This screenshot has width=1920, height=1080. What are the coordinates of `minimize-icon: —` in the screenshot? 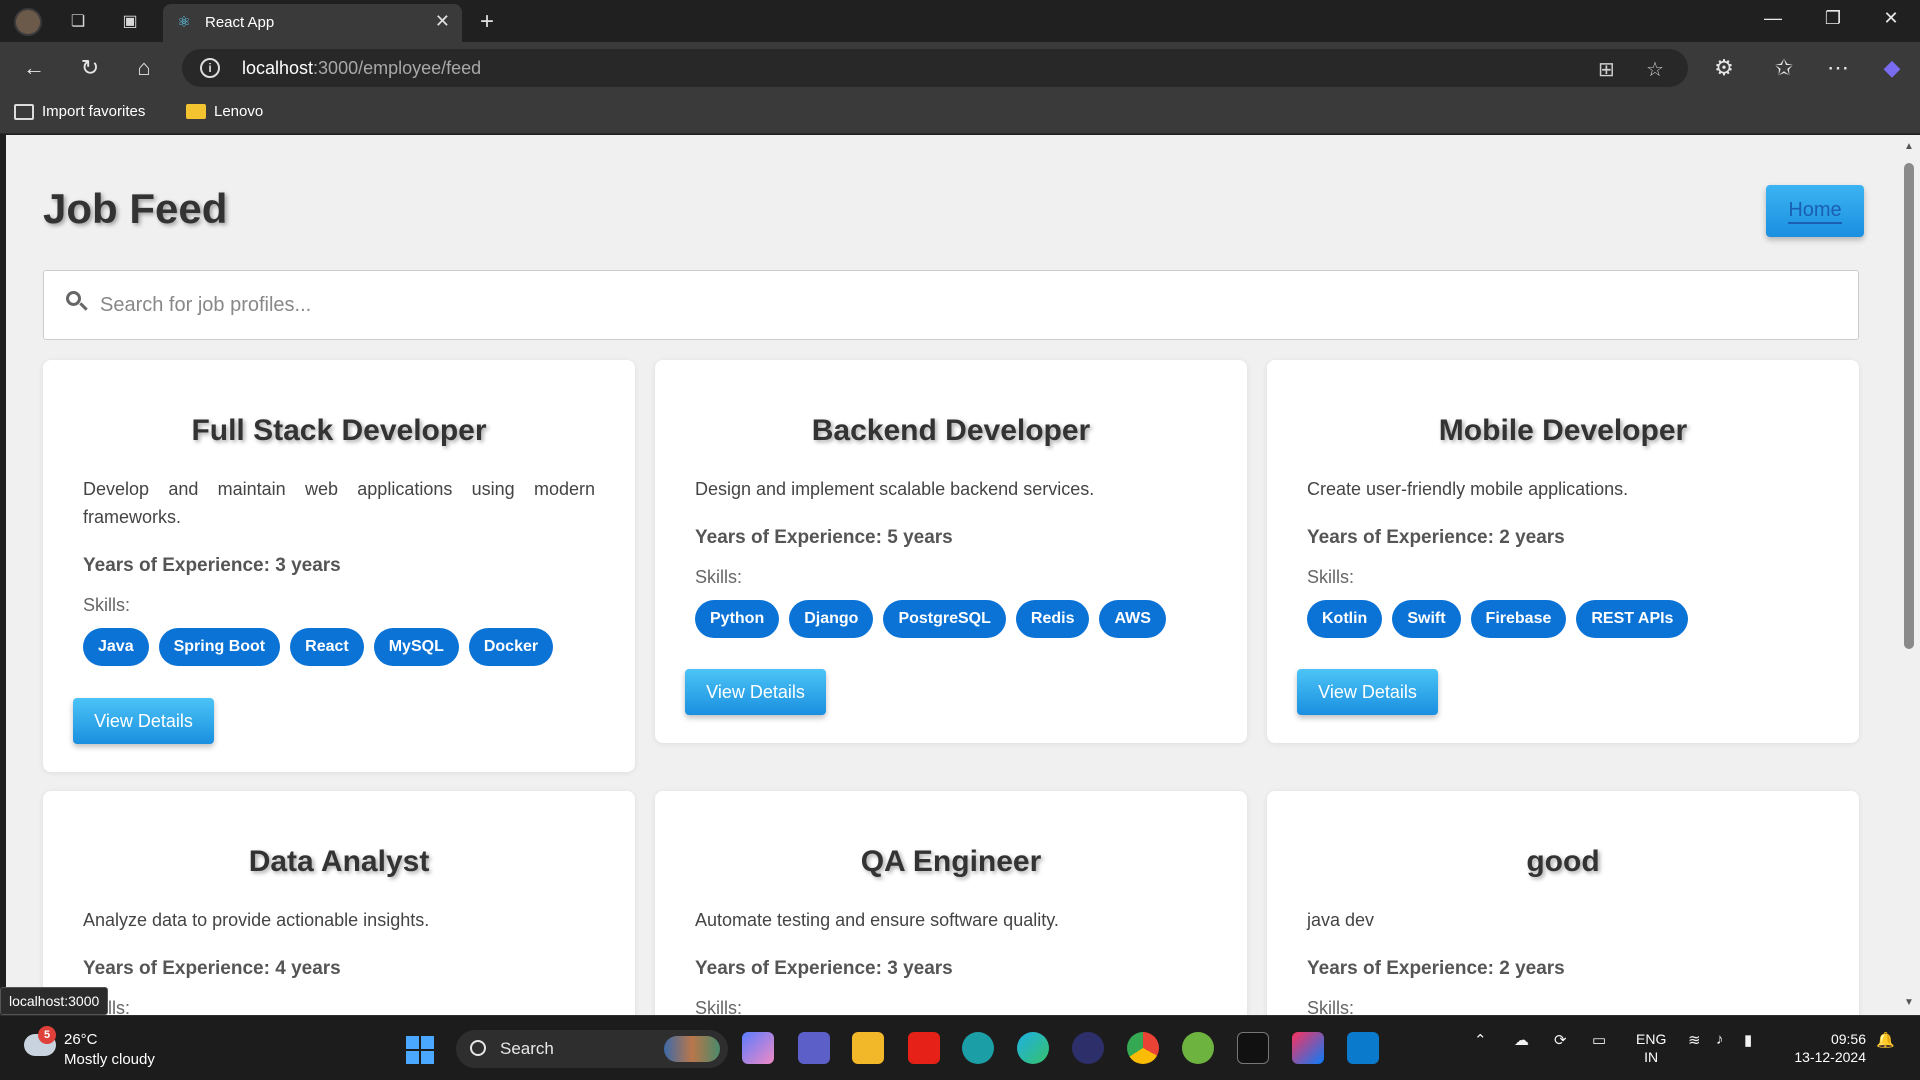 It's located at (1773, 18).